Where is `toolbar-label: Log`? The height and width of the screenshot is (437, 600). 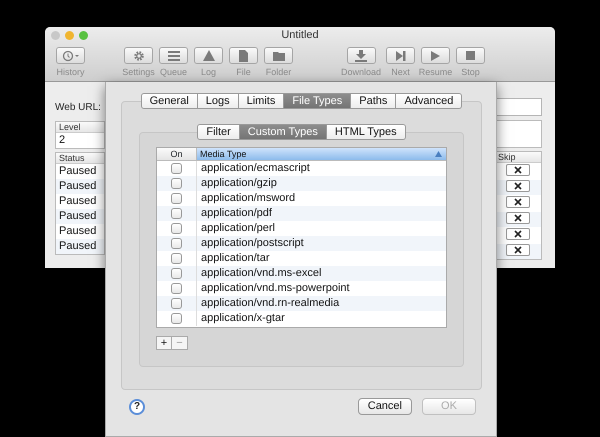 toolbar-label: Log is located at coordinates (208, 72).